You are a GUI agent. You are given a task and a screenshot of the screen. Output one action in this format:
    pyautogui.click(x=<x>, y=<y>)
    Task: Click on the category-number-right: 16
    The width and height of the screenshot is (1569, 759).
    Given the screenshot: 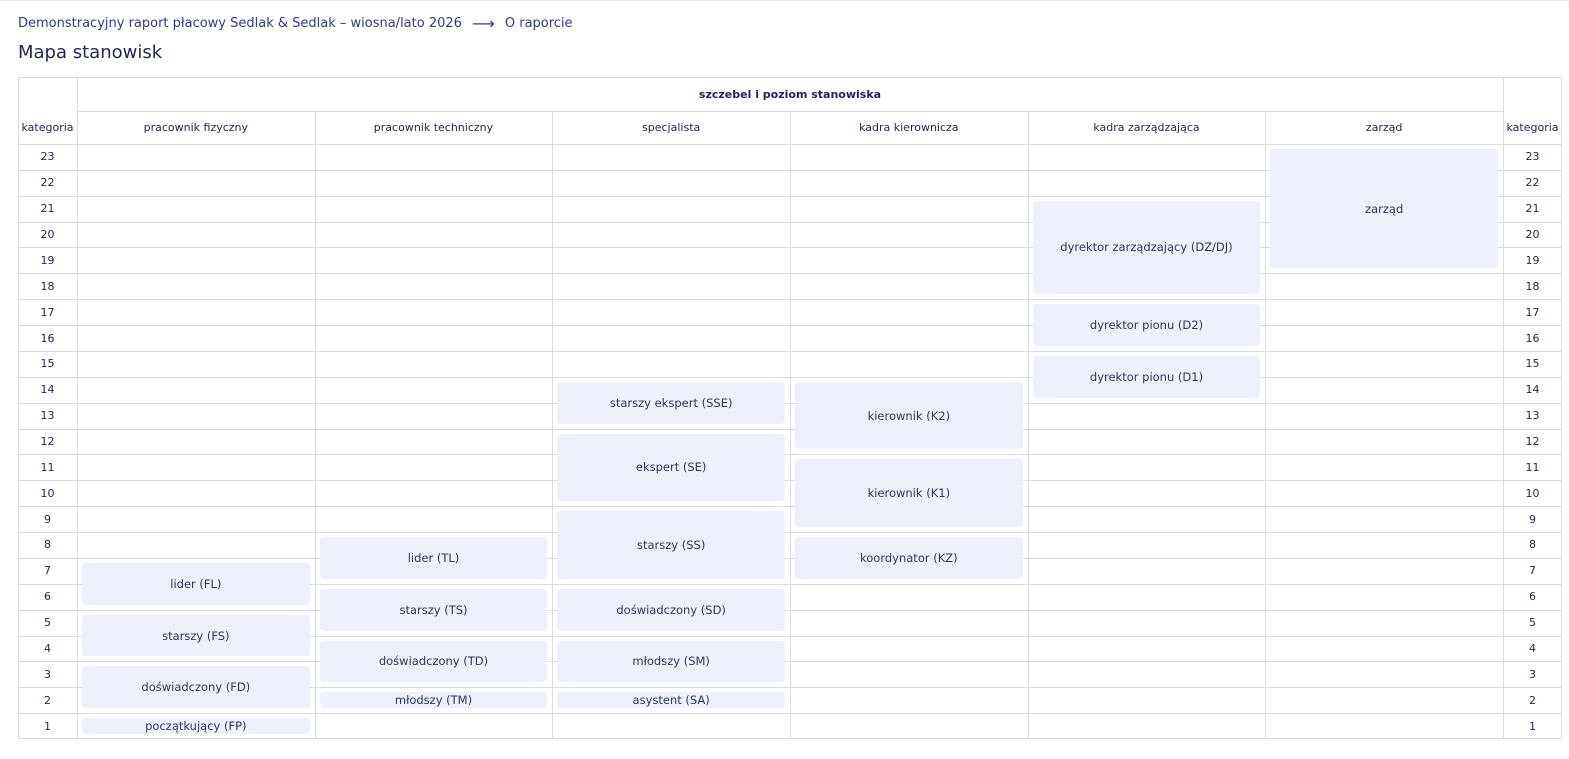 What is the action you would take?
    pyautogui.click(x=1532, y=338)
    